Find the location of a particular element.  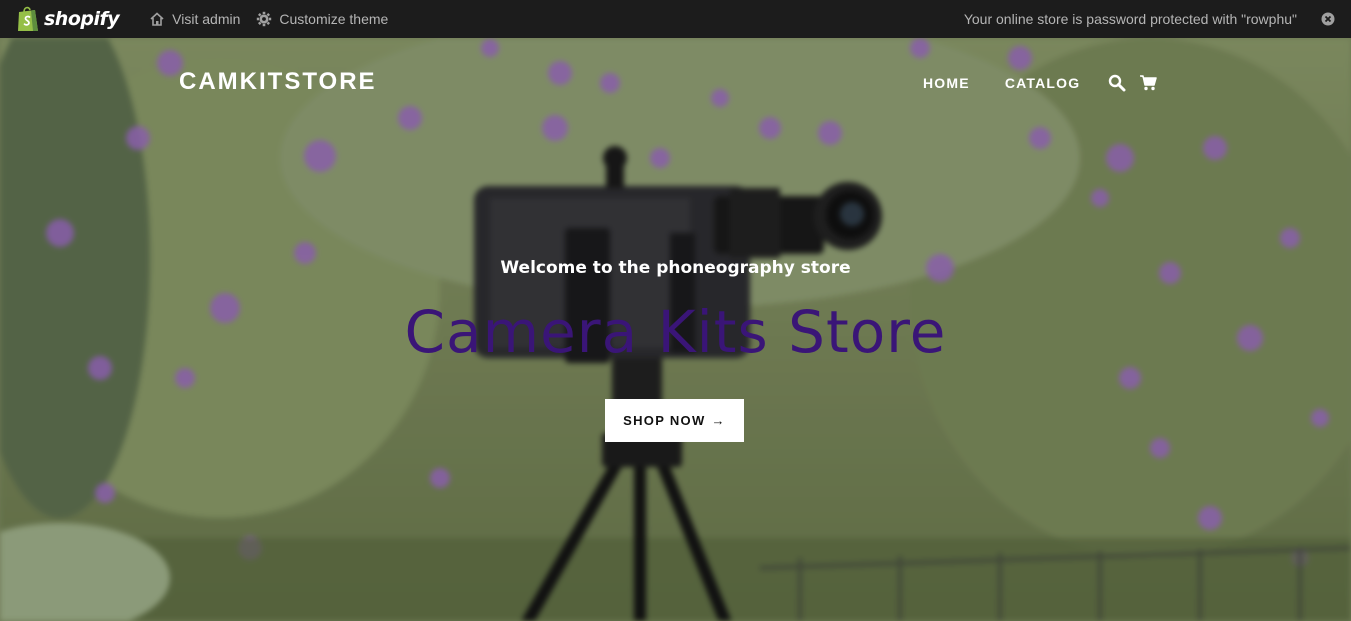

hero-subtitle: Welcome to the phoneography store is located at coordinates (675, 268).